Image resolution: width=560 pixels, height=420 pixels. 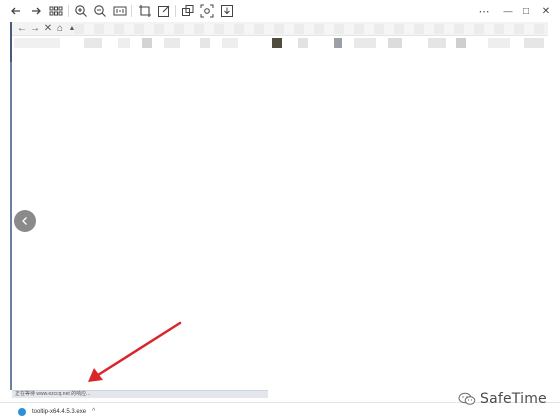 I want to click on download-filename: tooltip-x64.4.5.3.exe, so click(x=59, y=412).